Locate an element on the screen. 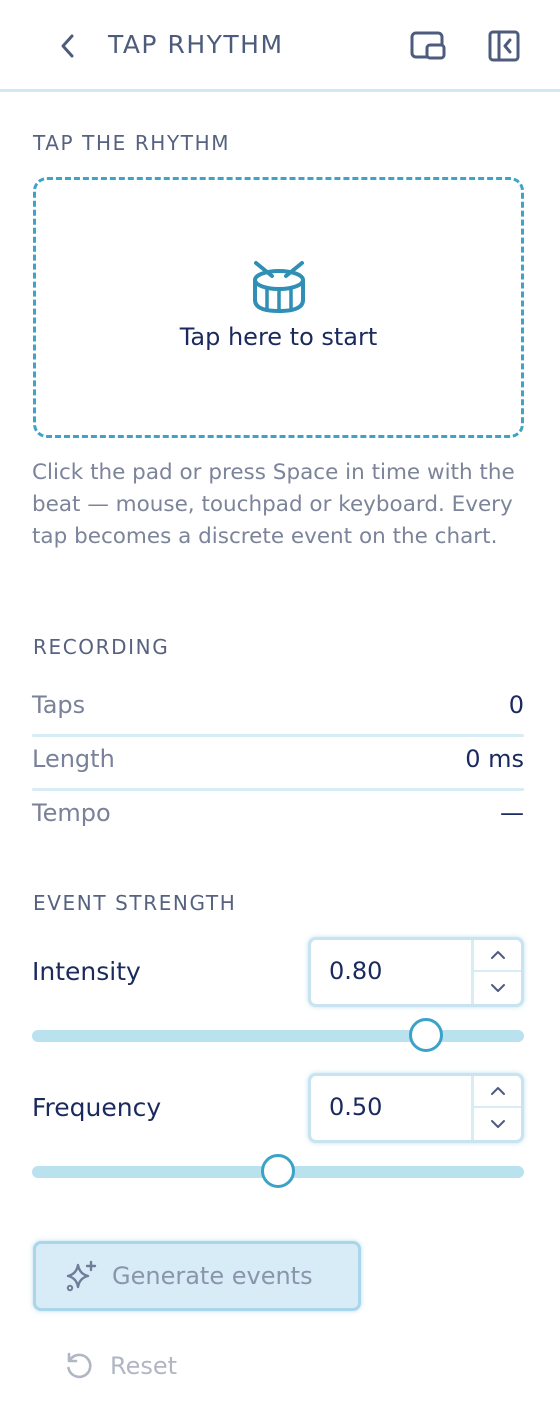 This screenshot has width=560, height=1422. frequency-decrement-button is located at coordinates (497, 1124).